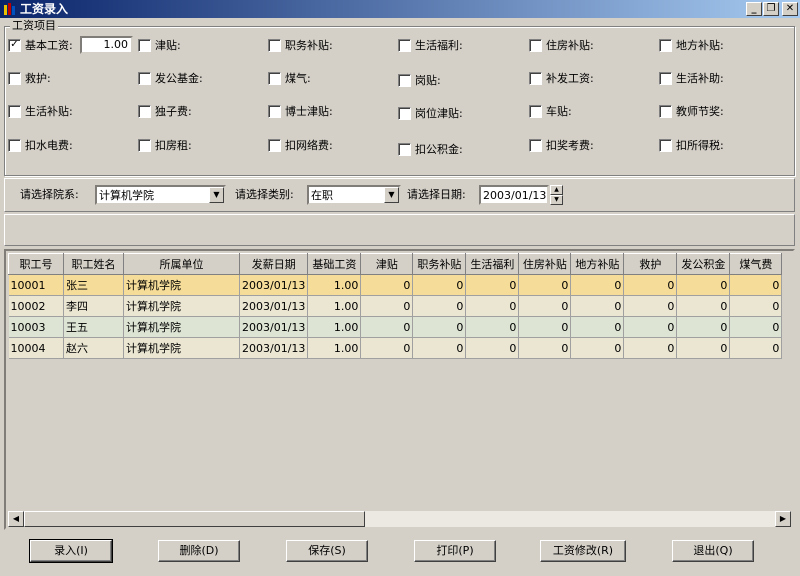 The width and height of the screenshot is (800, 576). What do you see at coordinates (273, 264) in the screenshot?
I see `column-header: 发薪日期` at bounding box center [273, 264].